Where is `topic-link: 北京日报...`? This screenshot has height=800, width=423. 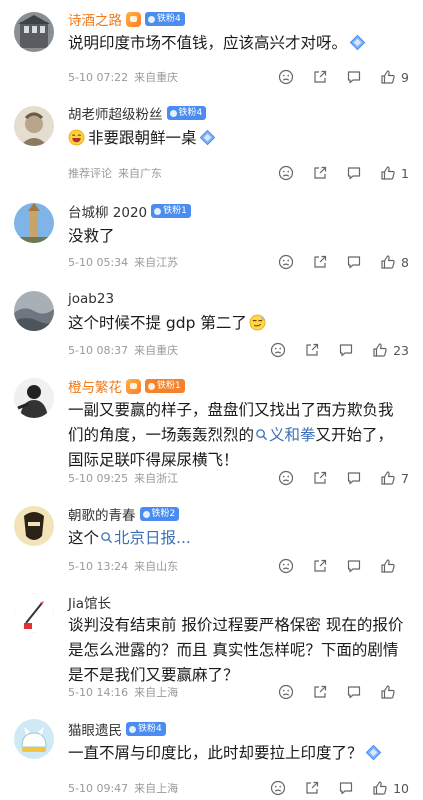
topic-link: 北京日报... is located at coordinates (145, 538).